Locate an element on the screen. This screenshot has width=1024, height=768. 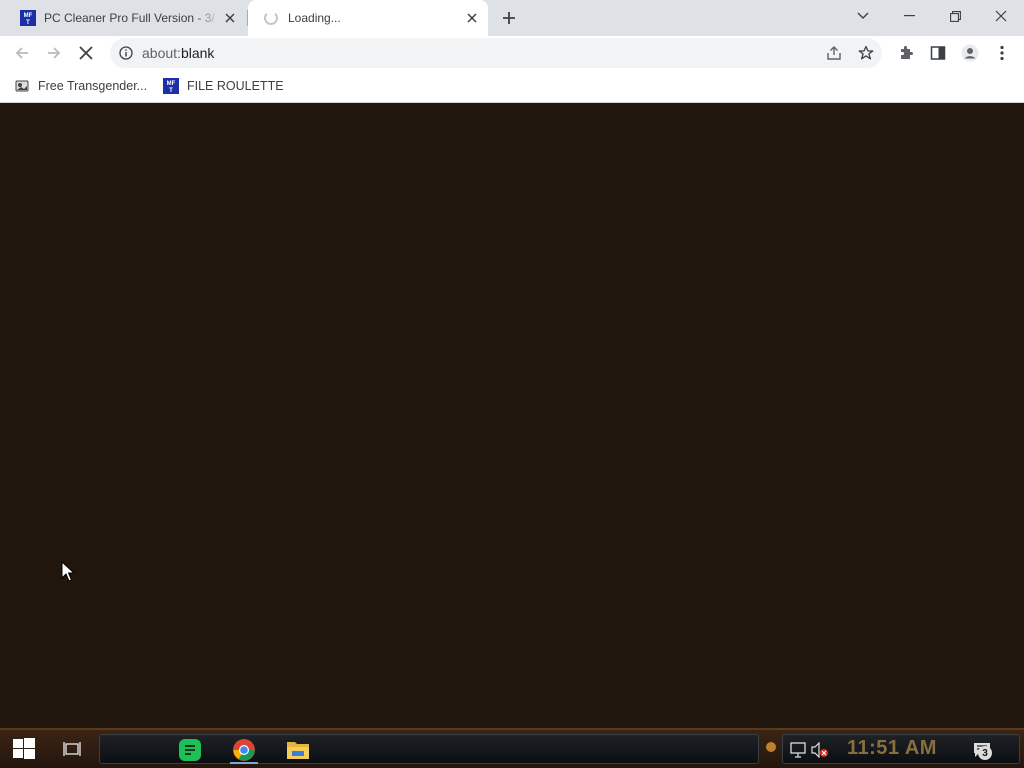
address-bar: about:blank is located at coordinates (496, 53).